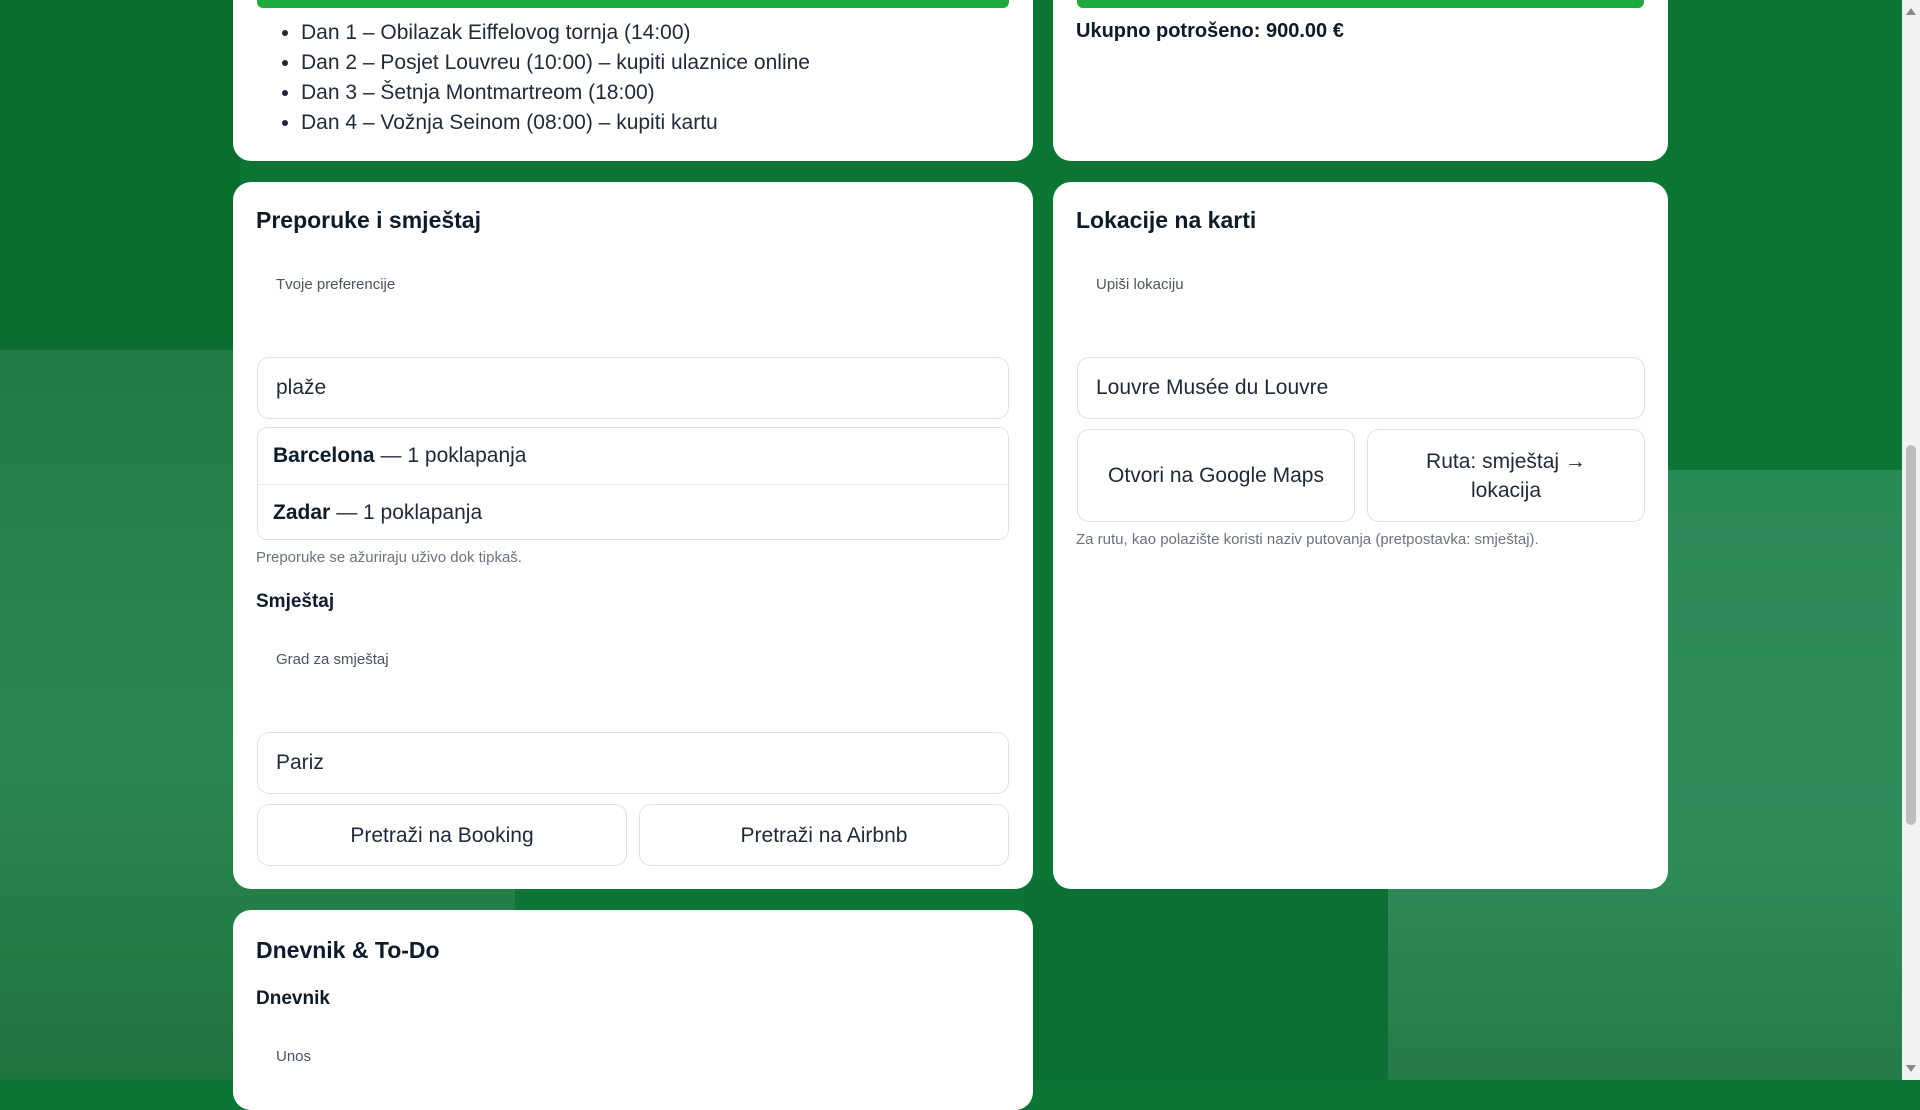 The image size is (1920, 1110). What do you see at coordinates (633, 763) in the screenshot?
I see `city-input: Pariz` at bounding box center [633, 763].